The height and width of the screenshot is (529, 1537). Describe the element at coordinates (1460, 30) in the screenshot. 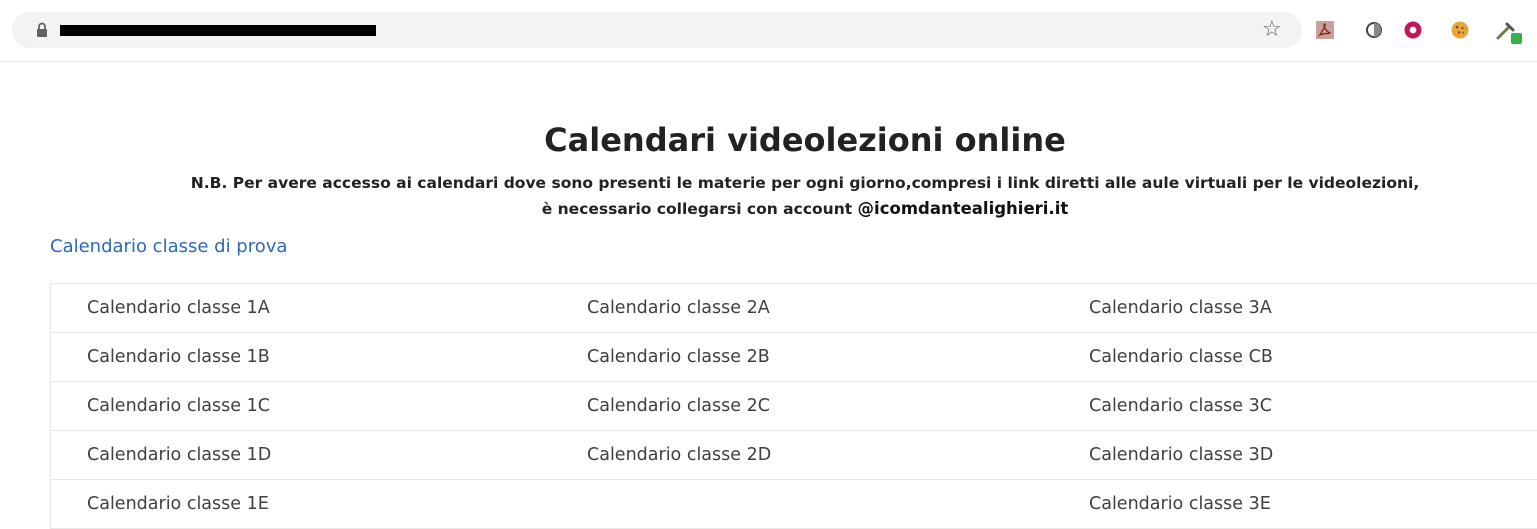

I see `cookie-icon` at that location.